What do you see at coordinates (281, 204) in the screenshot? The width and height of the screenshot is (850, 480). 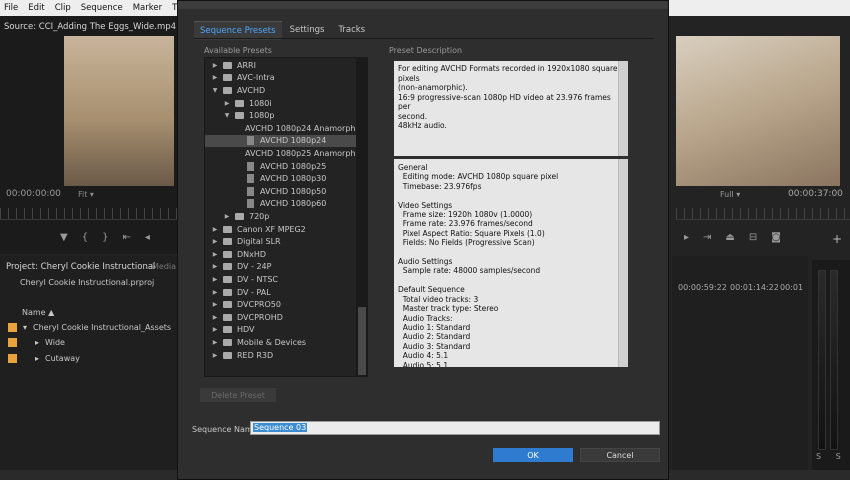 I see `preset-item: AVCHD 1080p60` at bounding box center [281, 204].